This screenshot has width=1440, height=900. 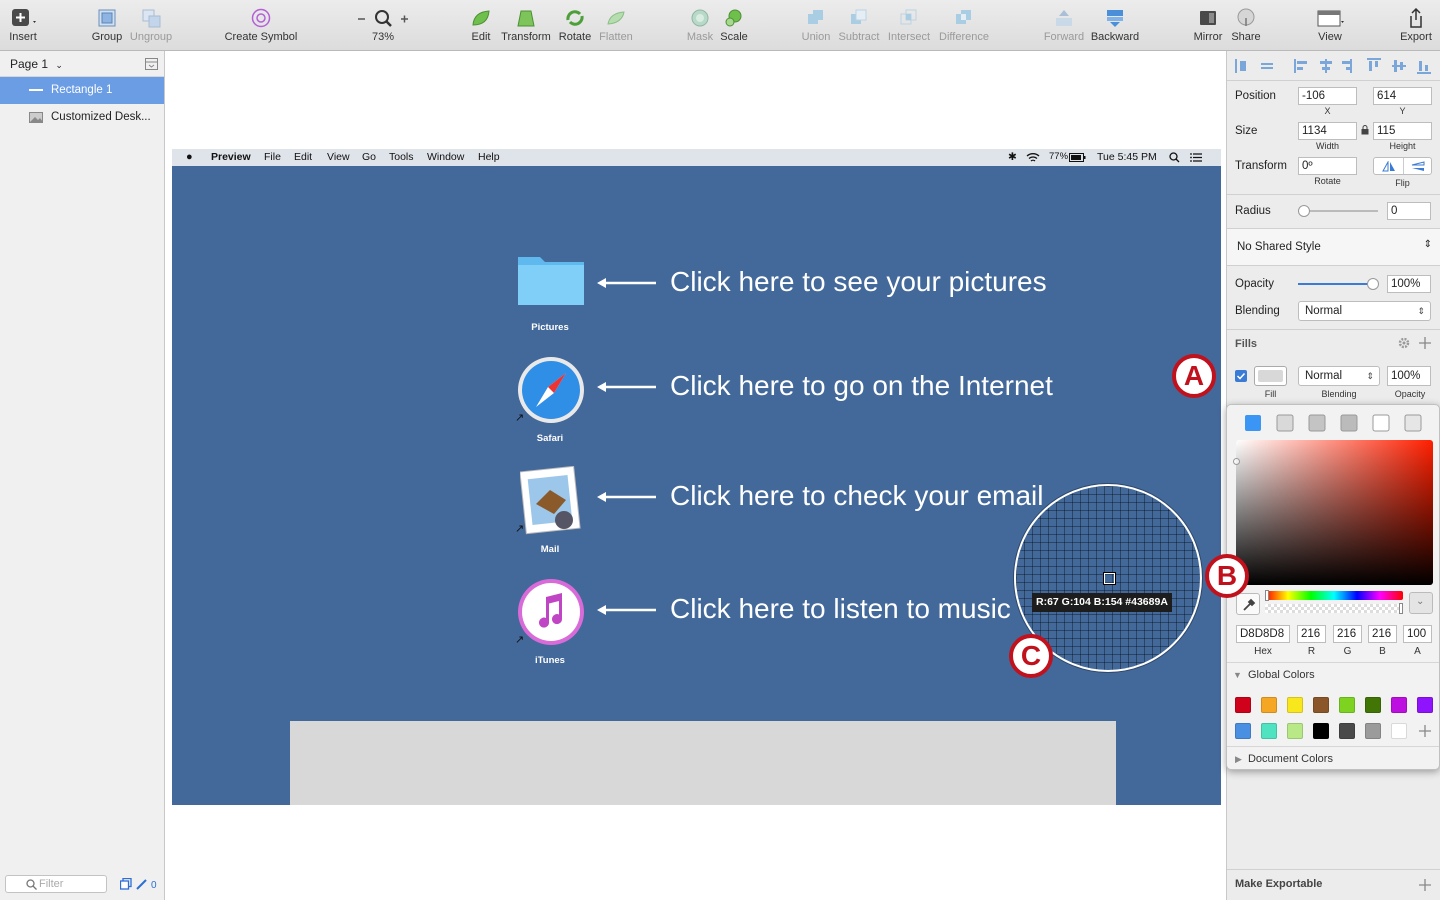 I want to click on intersect-button: Intersect, so click(x=909, y=25).